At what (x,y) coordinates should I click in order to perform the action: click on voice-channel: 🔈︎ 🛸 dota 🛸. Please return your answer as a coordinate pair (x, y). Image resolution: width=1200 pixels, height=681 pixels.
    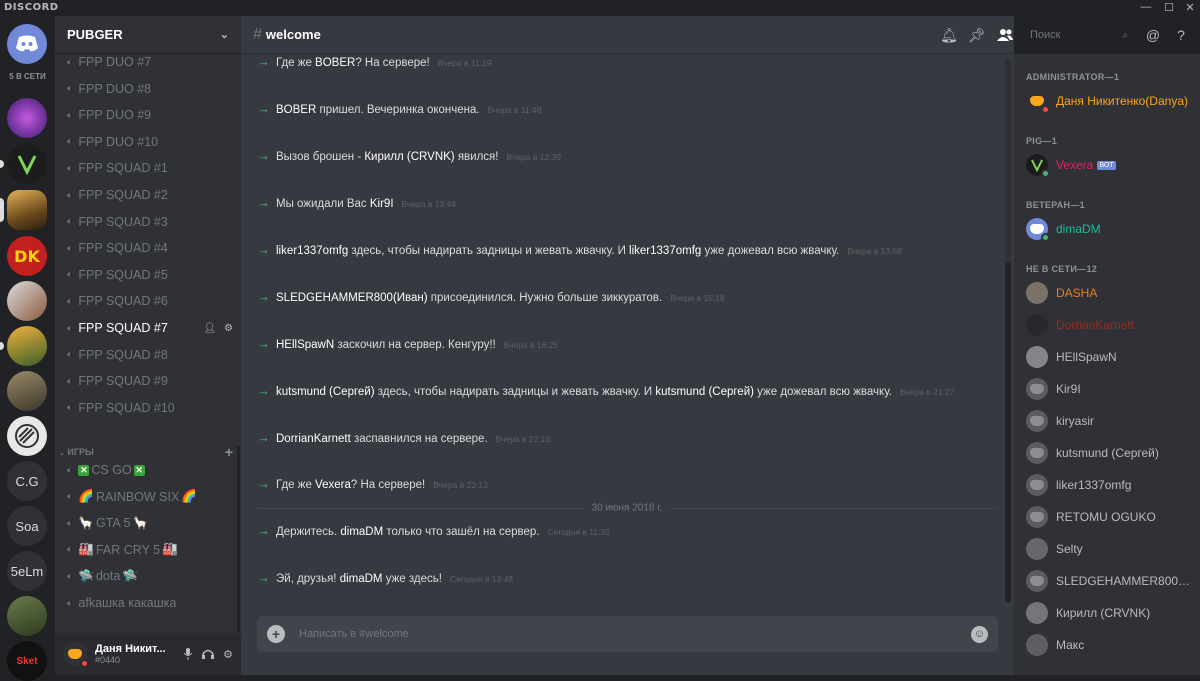
    Looking at the image, I should click on (150, 576).